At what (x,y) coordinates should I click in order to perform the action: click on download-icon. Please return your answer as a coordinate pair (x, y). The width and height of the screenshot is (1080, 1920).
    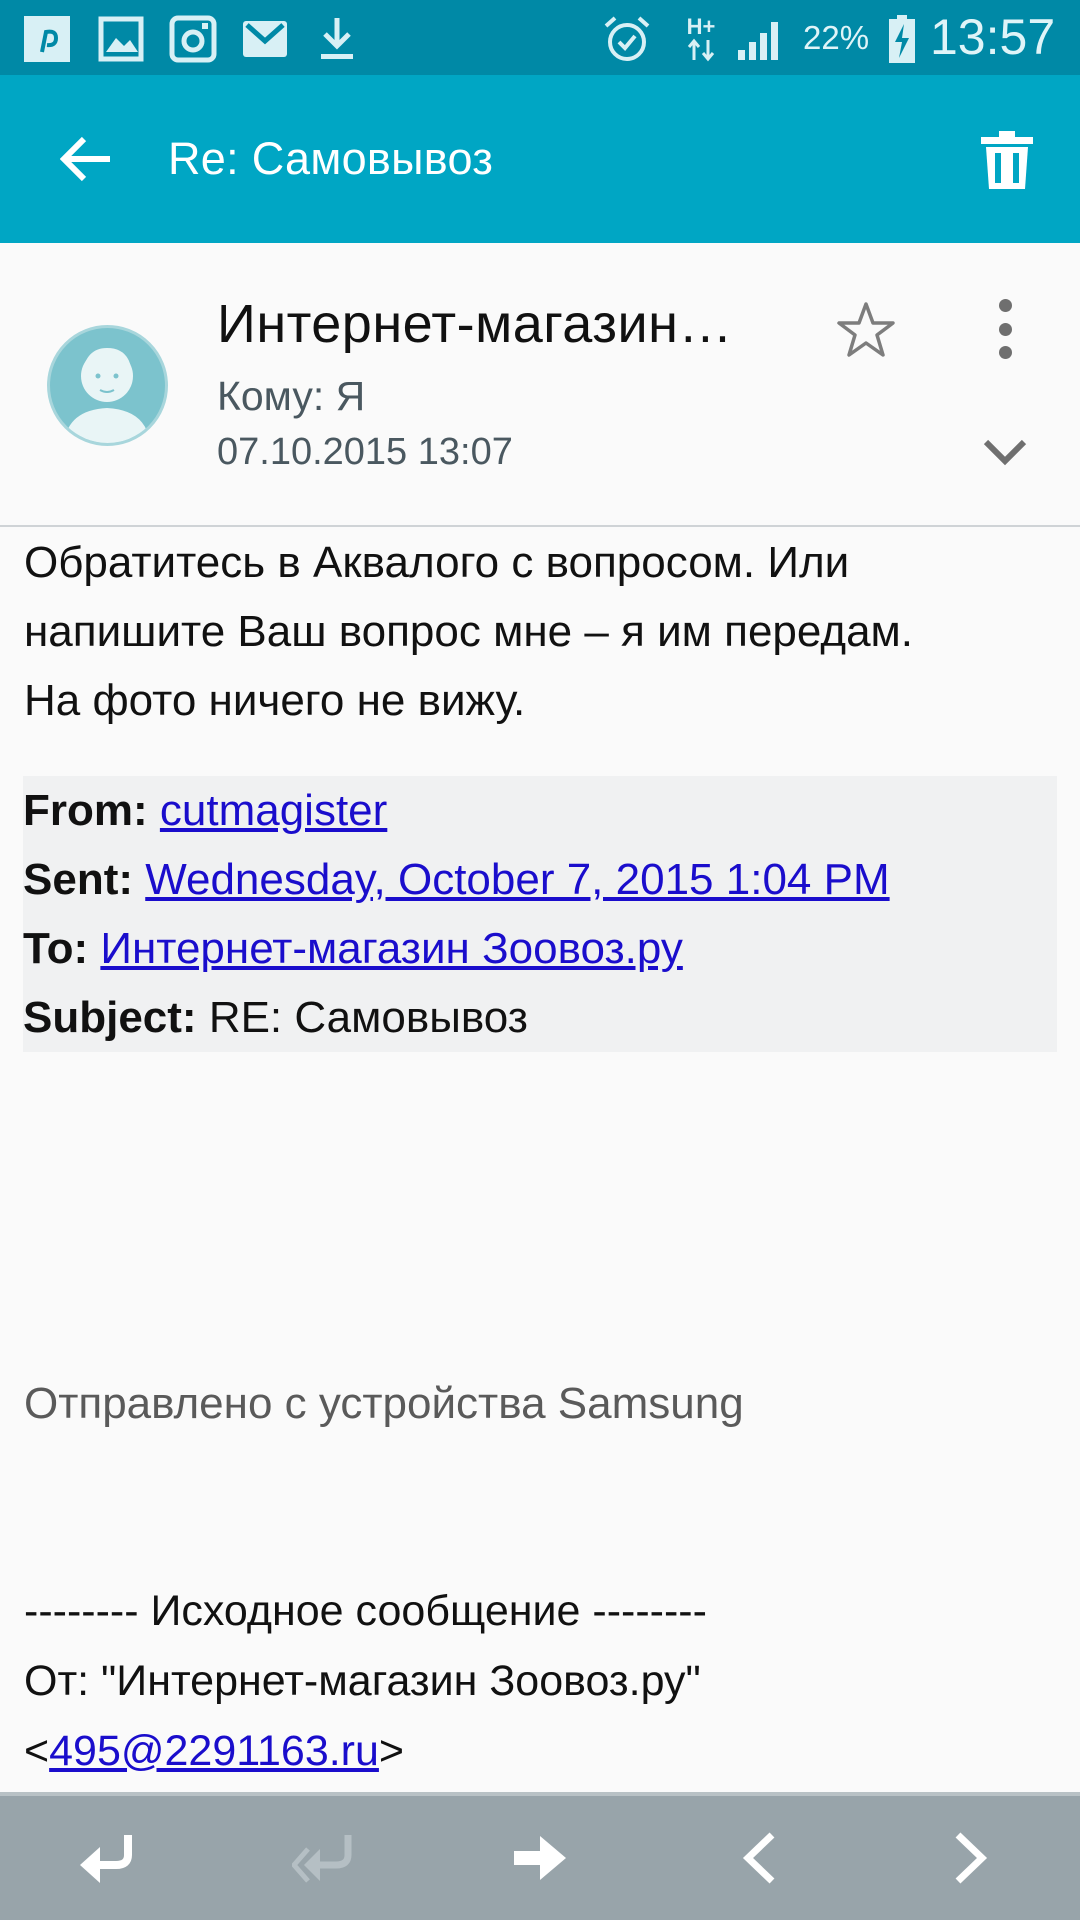
    Looking at the image, I should click on (337, 39).